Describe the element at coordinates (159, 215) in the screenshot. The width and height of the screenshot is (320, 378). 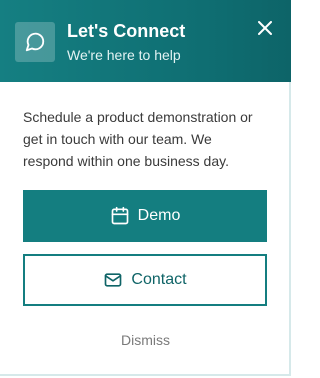
I see `demo-button-label: Demo` at that location.